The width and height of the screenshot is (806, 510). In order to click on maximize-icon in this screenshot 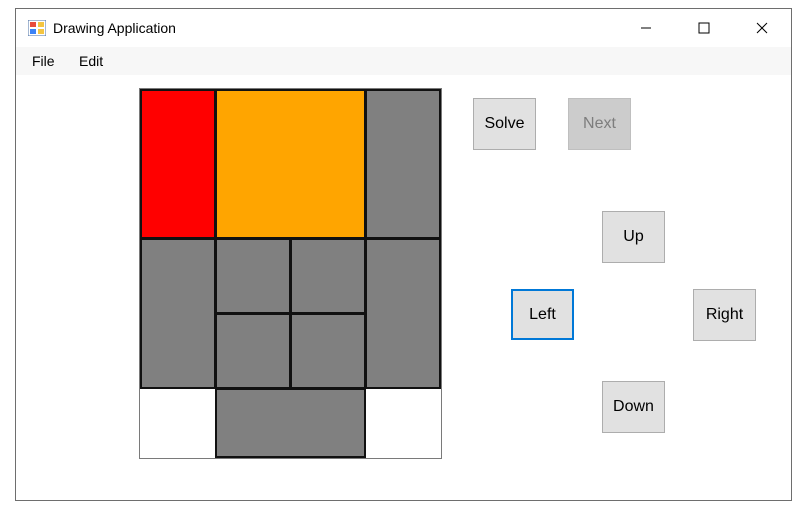, I will do `click(704, 28)`.